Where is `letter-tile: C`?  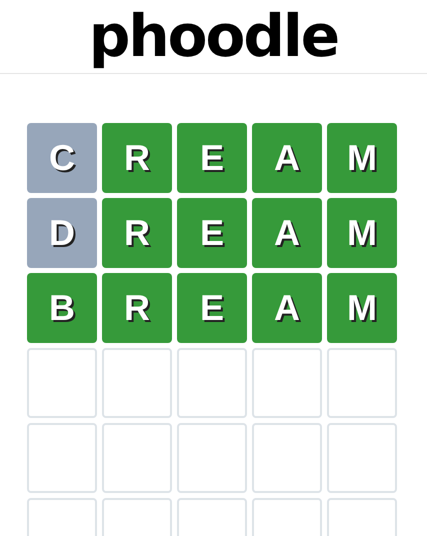
letter-tile: C is located at coordinates (62, 158).